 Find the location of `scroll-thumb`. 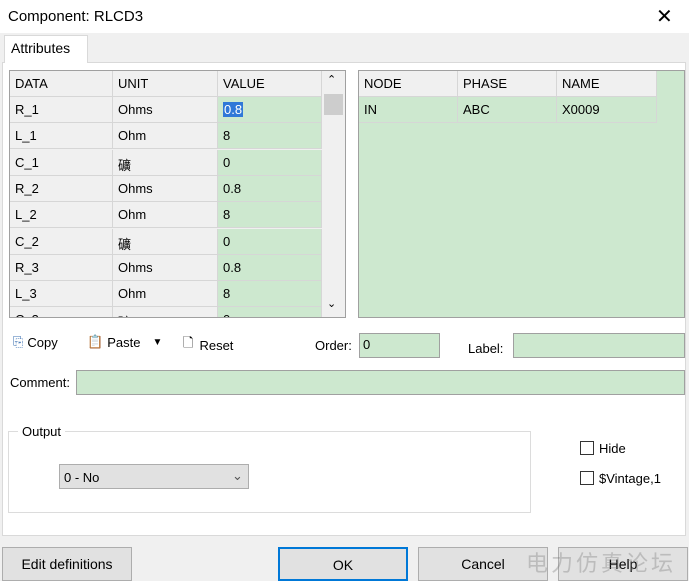

scroll-thumb is located at coordinates (333, 104).